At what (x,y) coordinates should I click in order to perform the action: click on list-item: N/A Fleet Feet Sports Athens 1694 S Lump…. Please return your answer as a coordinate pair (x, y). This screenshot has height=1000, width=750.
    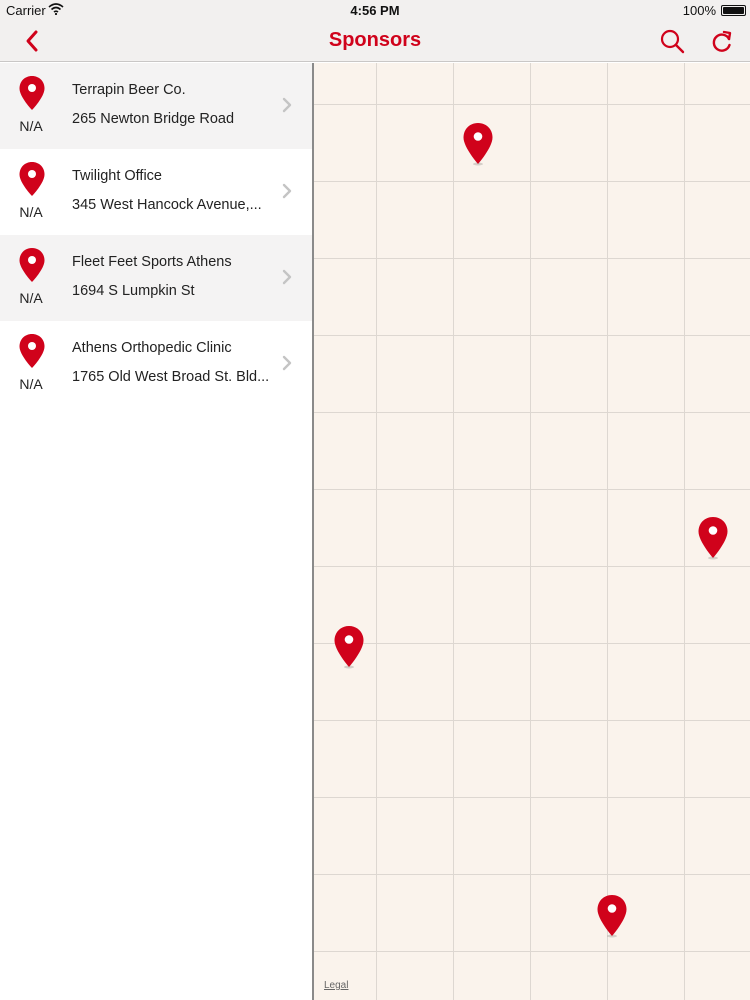
    Looking at the image, I should click on (156, 278).